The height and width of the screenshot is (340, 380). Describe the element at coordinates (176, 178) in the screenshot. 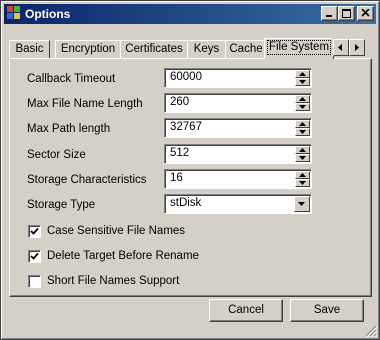

I see `storage-characteristics-value: 16` at that location.